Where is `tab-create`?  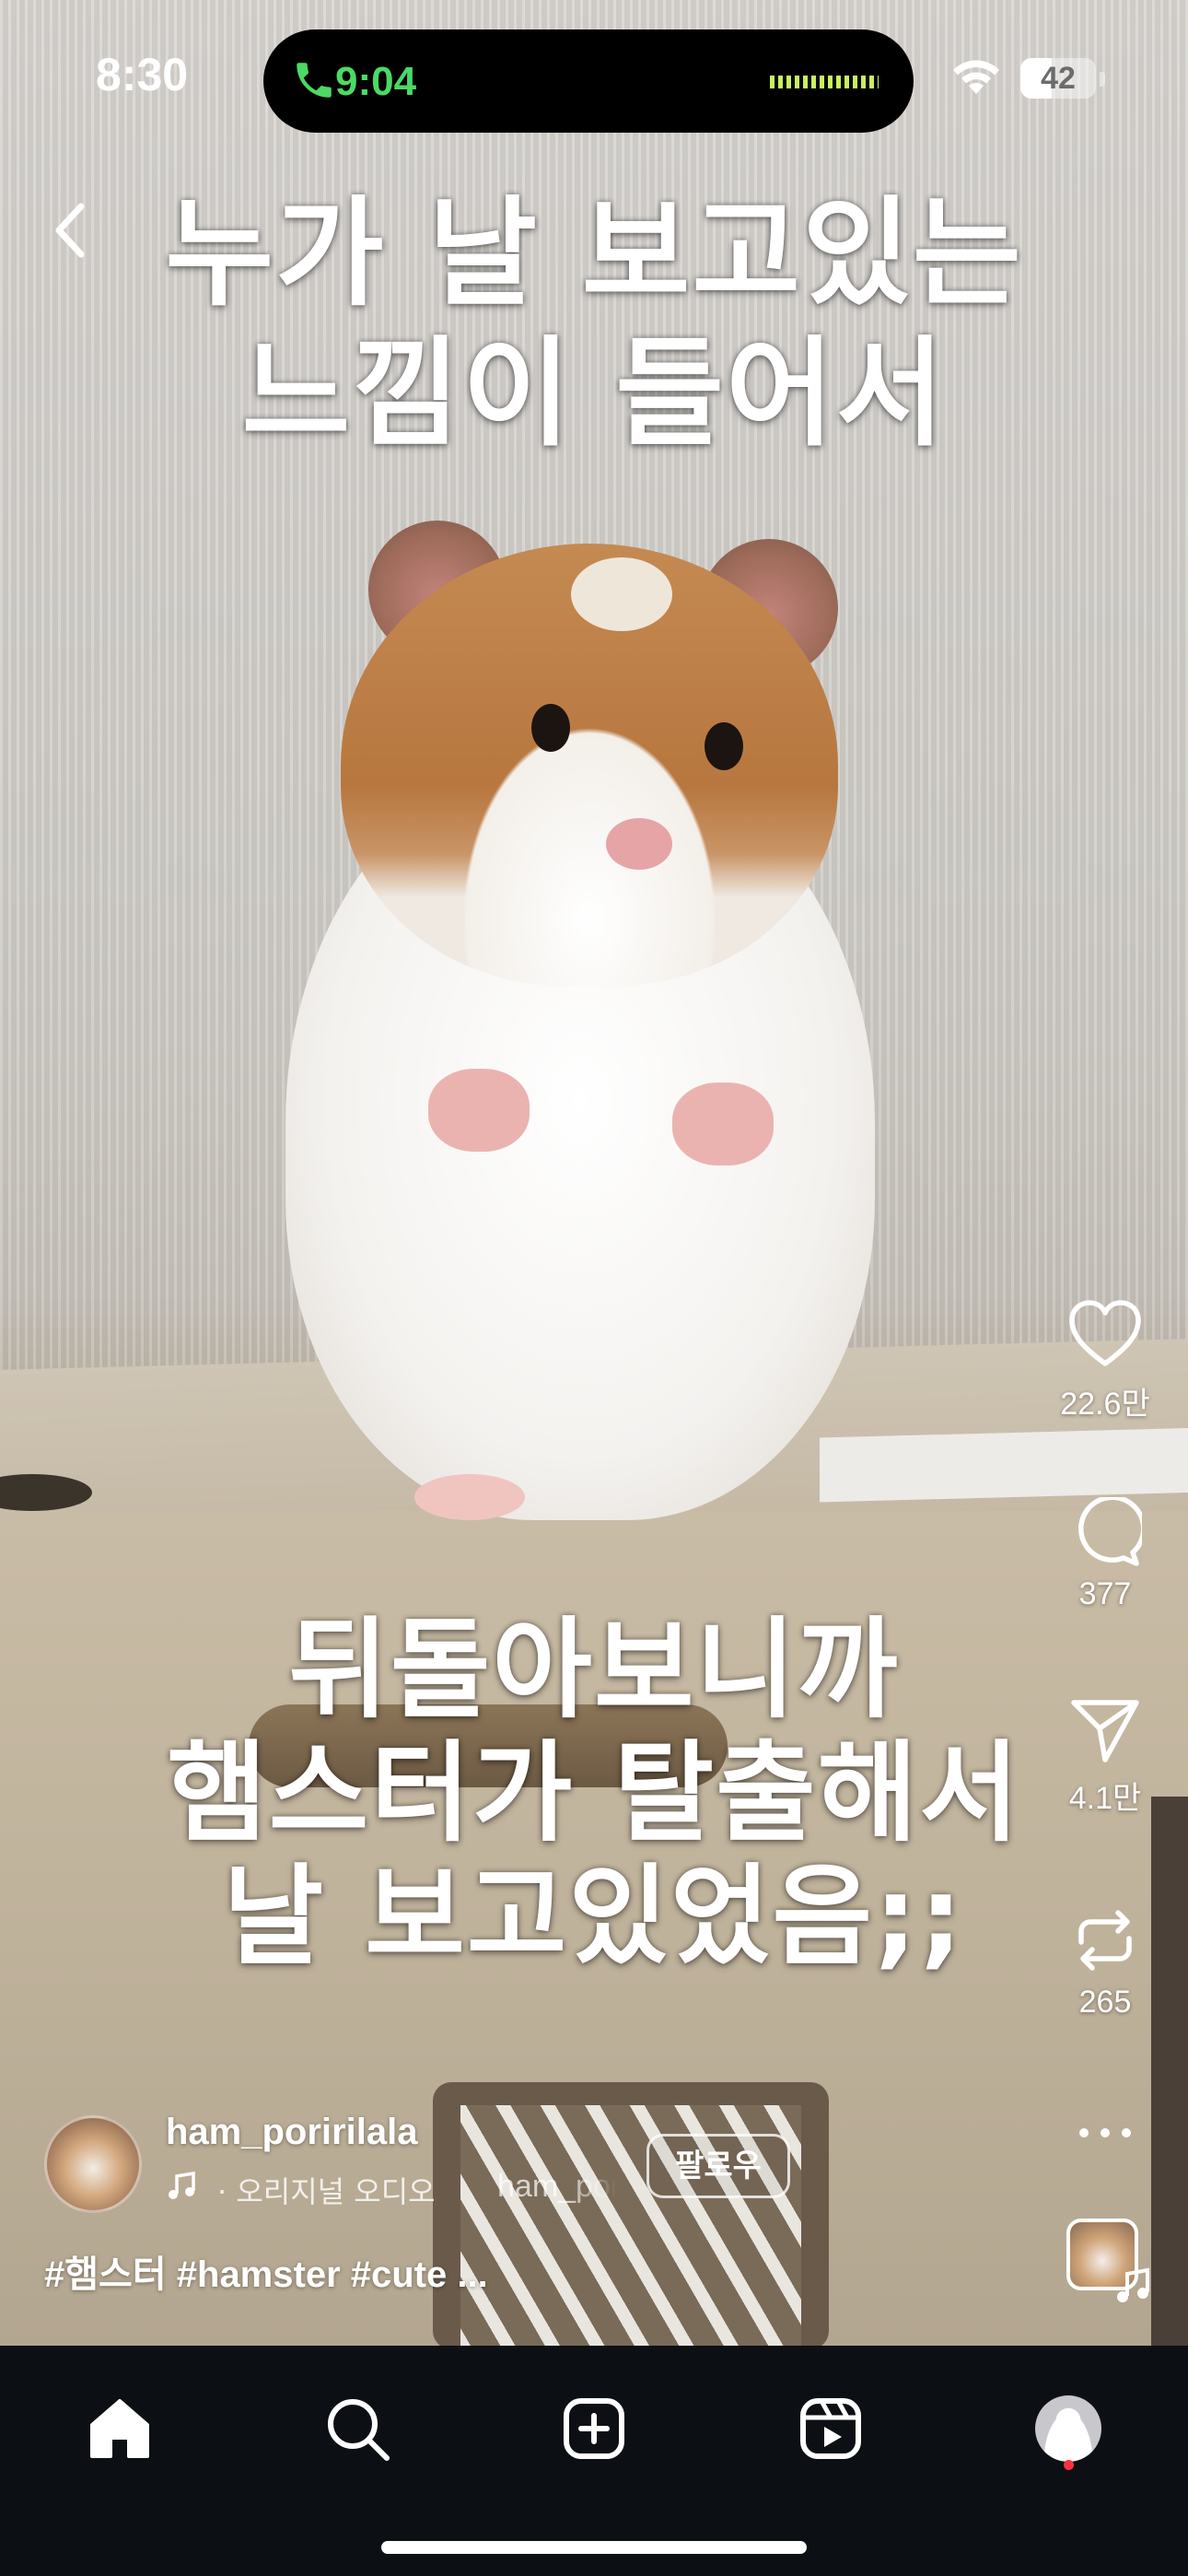
tab-create is located at coordinates (594, 2428).